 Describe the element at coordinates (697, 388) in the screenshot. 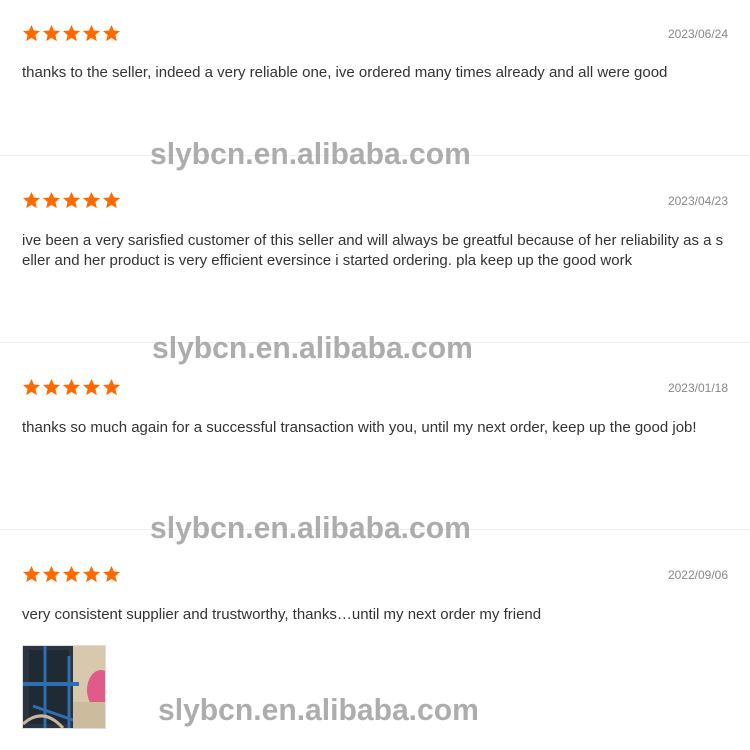

I see `review-date: 2023/01/18` at that location.